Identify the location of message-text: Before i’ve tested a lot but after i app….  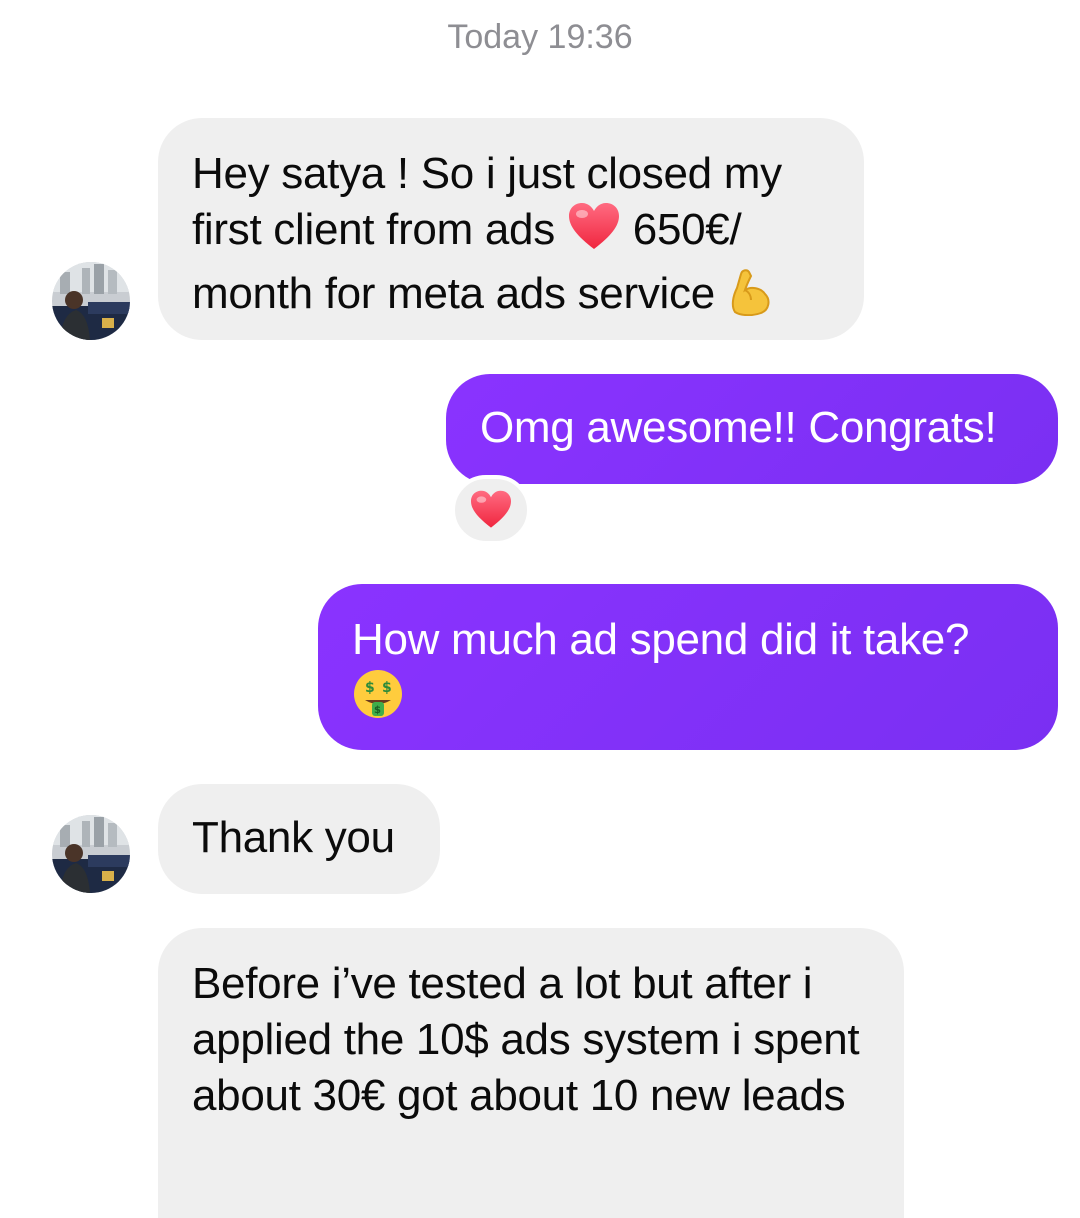
(526, 1039).